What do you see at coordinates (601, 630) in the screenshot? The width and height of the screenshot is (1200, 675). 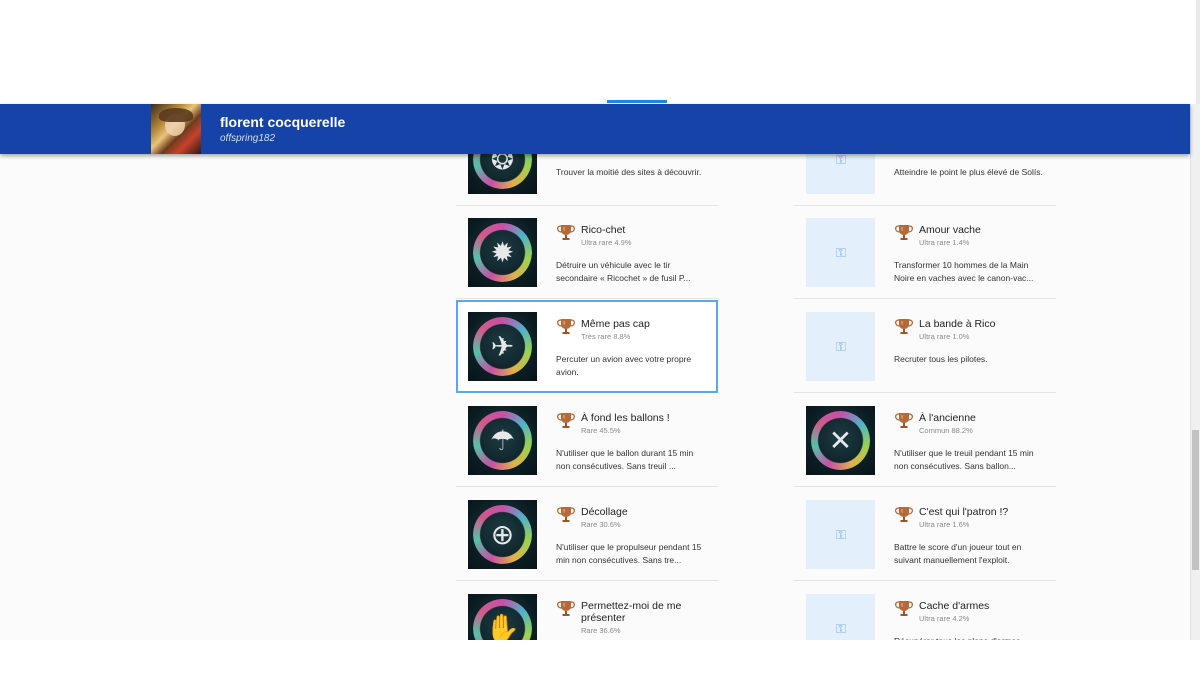 I see `trophy-rarity: Rare 36.6%` at bounding box center [601, 630].